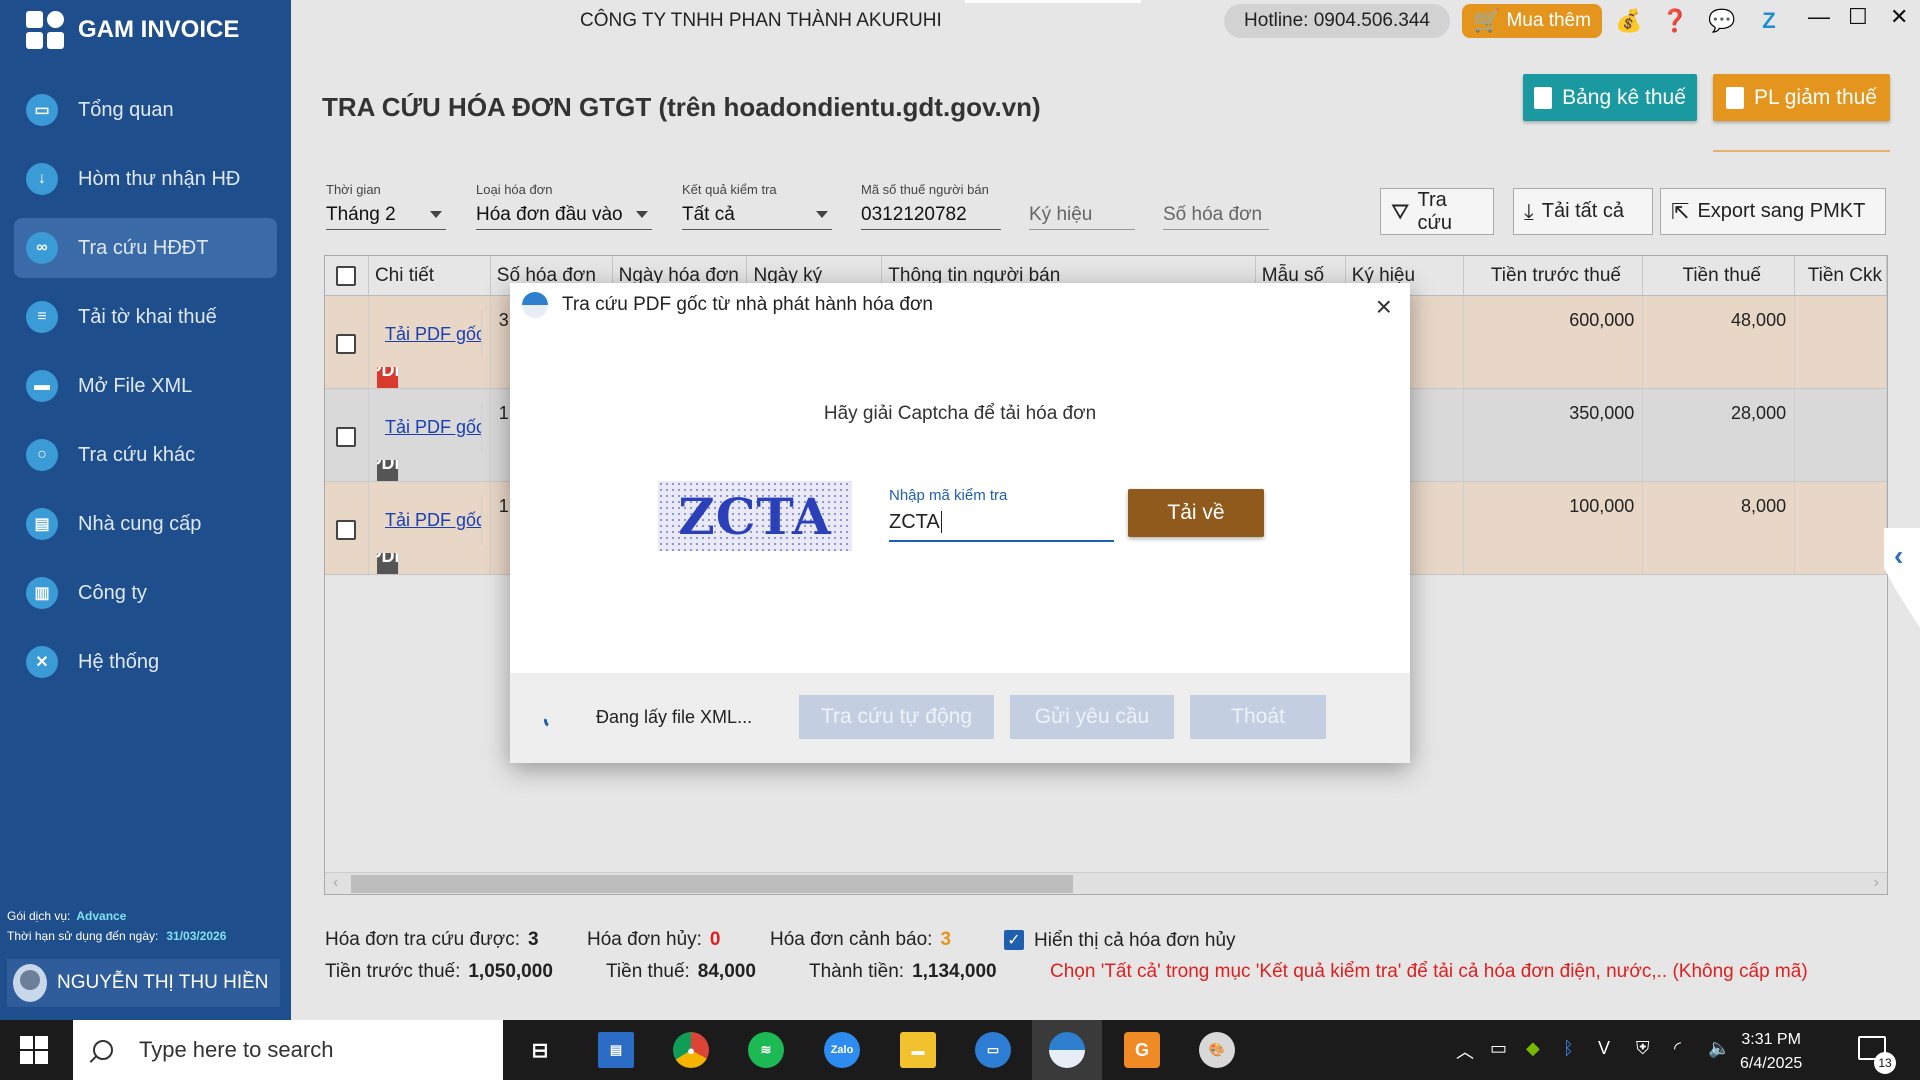 This screenshot has width=1920, height=1080. What do you see at coordinates (1216, 215) in the screenshot?
I see `invoice-number-input: Số hóa đơn` at bounding box center [1216, 215].